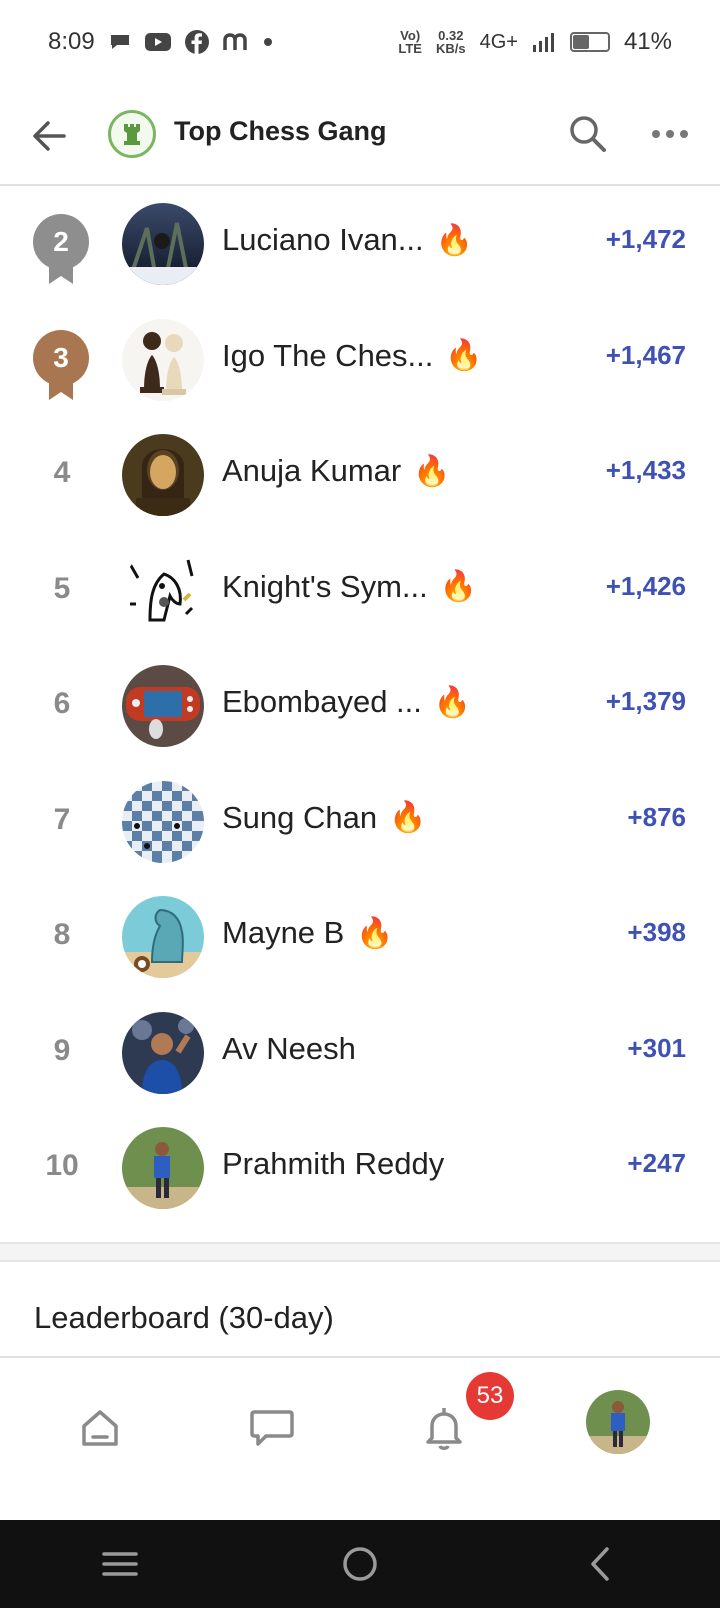 The width and height of the screenshot is (720, 1608). I want to click on status-bar-left: 8:09, so click(160, 42).